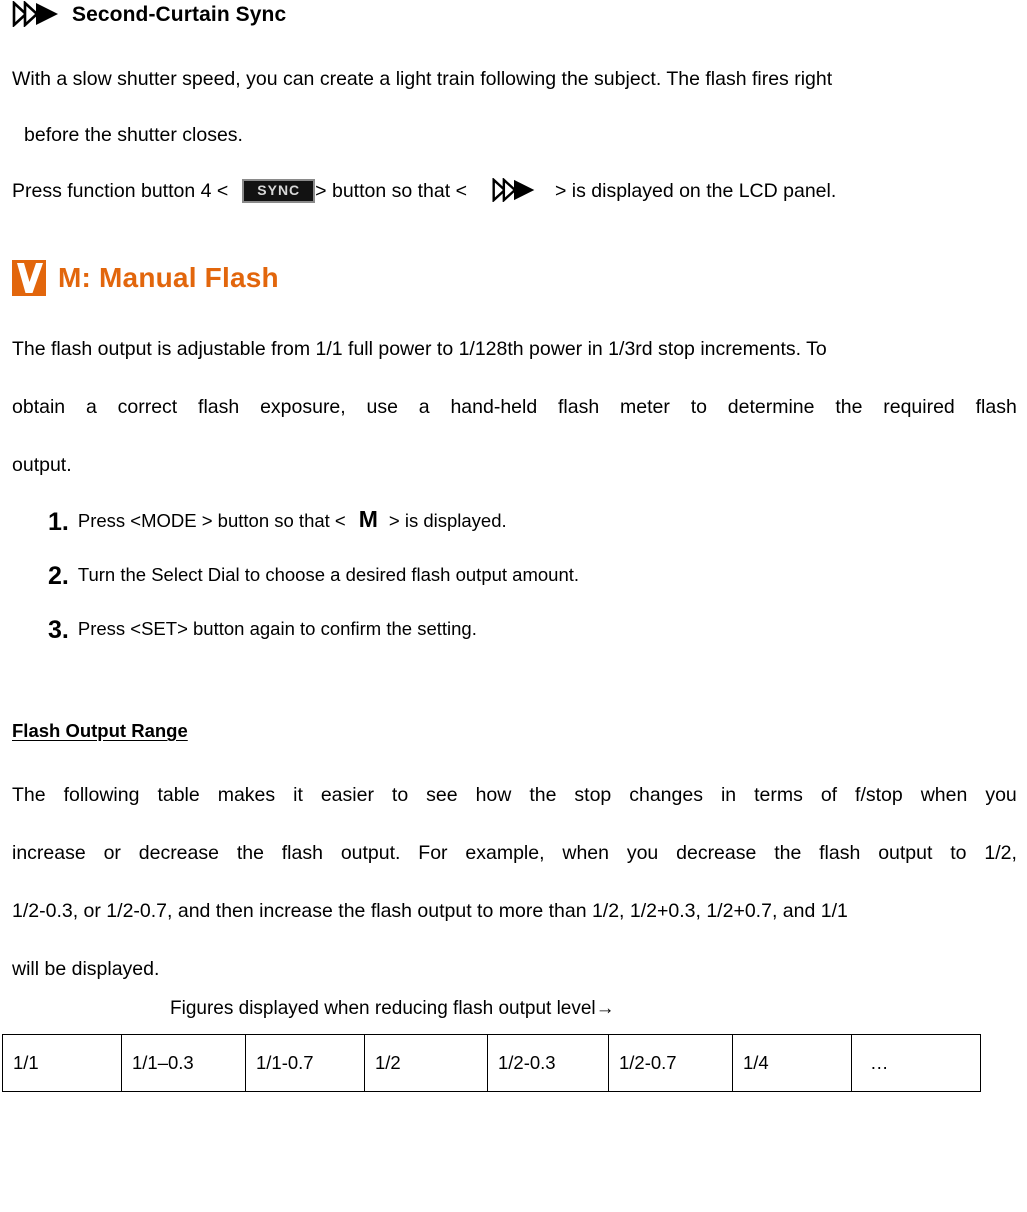  What do you see at coordinates (645, 406) in the screenshot?
I see `word: meter` at bounding box center [645, 406].